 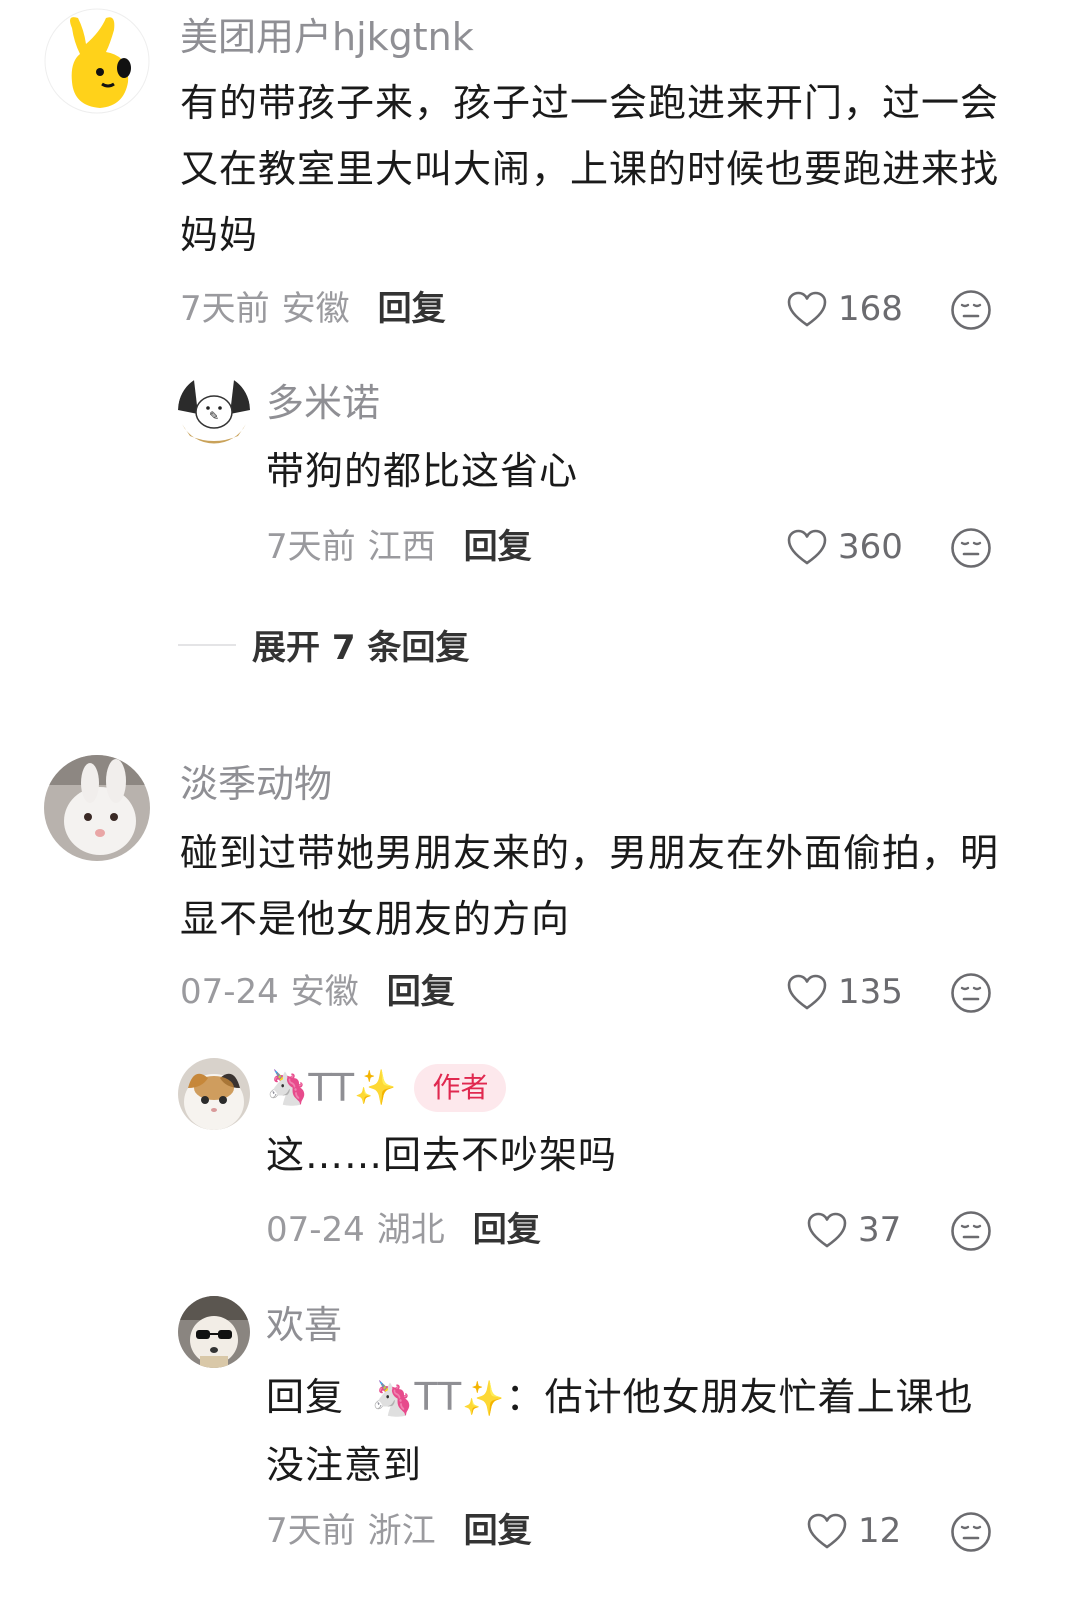 I want to click on reply-time: 07-24, so click(x=315, y=1230).